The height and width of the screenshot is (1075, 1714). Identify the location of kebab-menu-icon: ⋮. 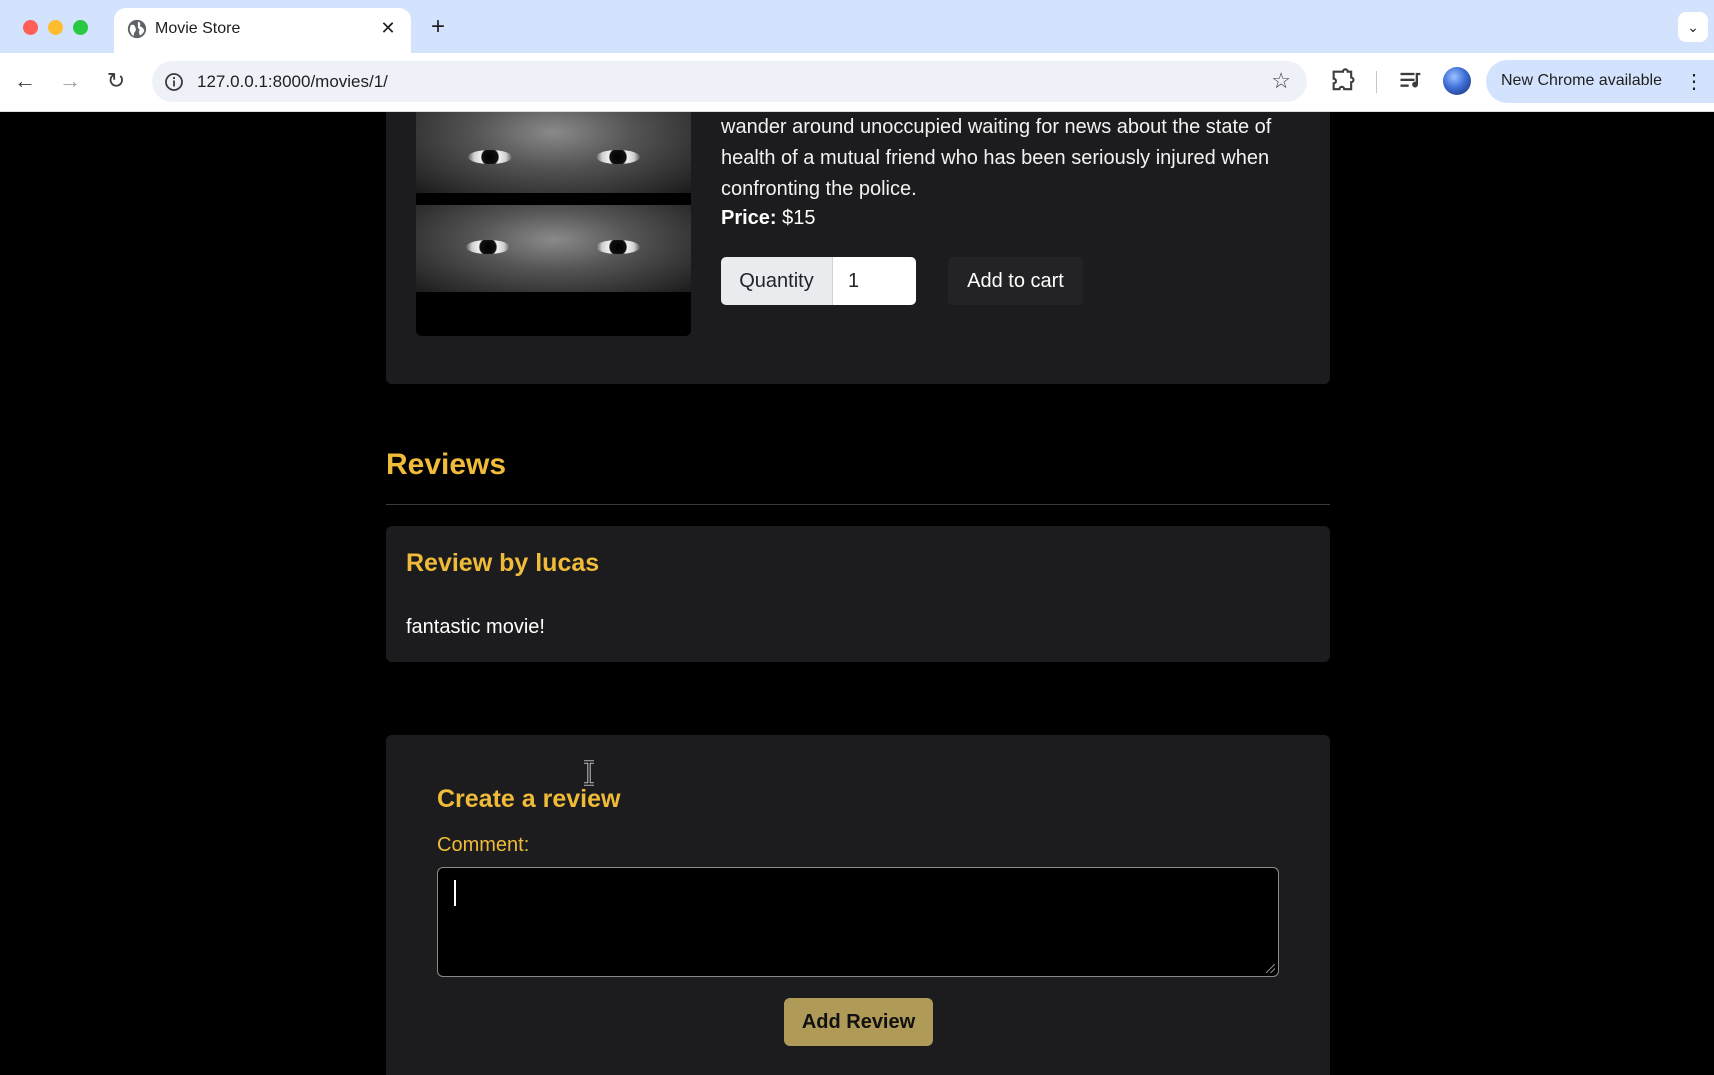
(1694, 81).